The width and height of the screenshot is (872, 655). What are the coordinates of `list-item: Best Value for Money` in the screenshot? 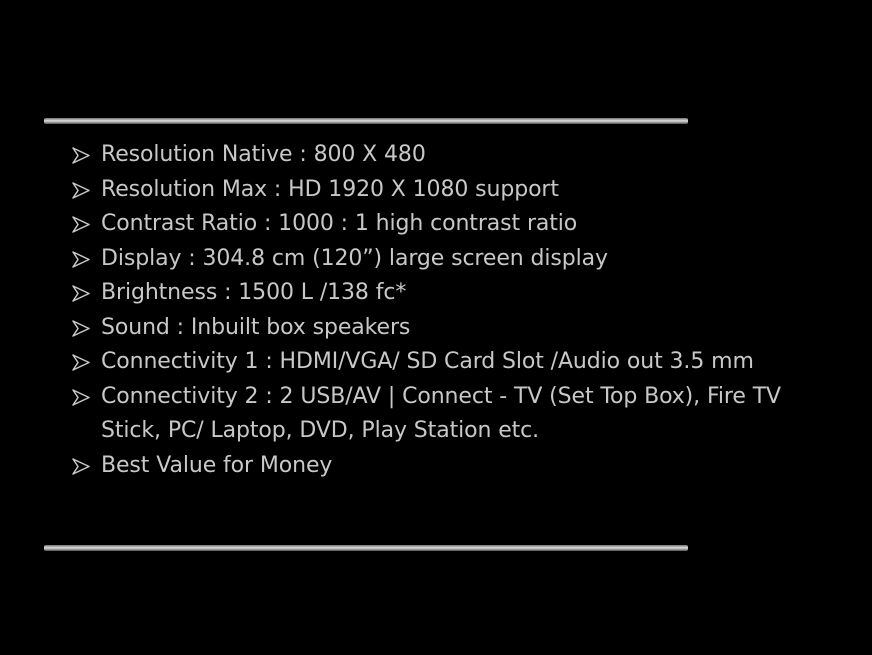 It's located at (442, 466).